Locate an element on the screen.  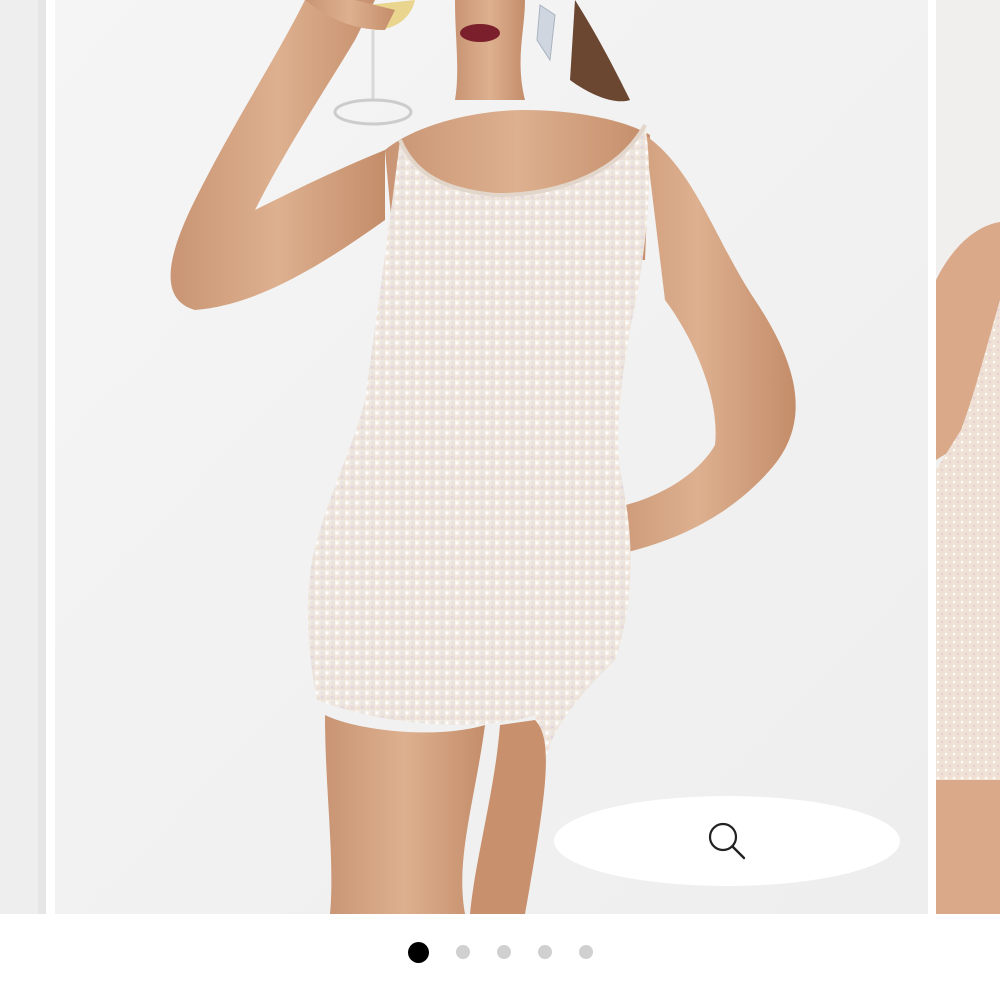
zoom-button is located at coordinates (727, 841).